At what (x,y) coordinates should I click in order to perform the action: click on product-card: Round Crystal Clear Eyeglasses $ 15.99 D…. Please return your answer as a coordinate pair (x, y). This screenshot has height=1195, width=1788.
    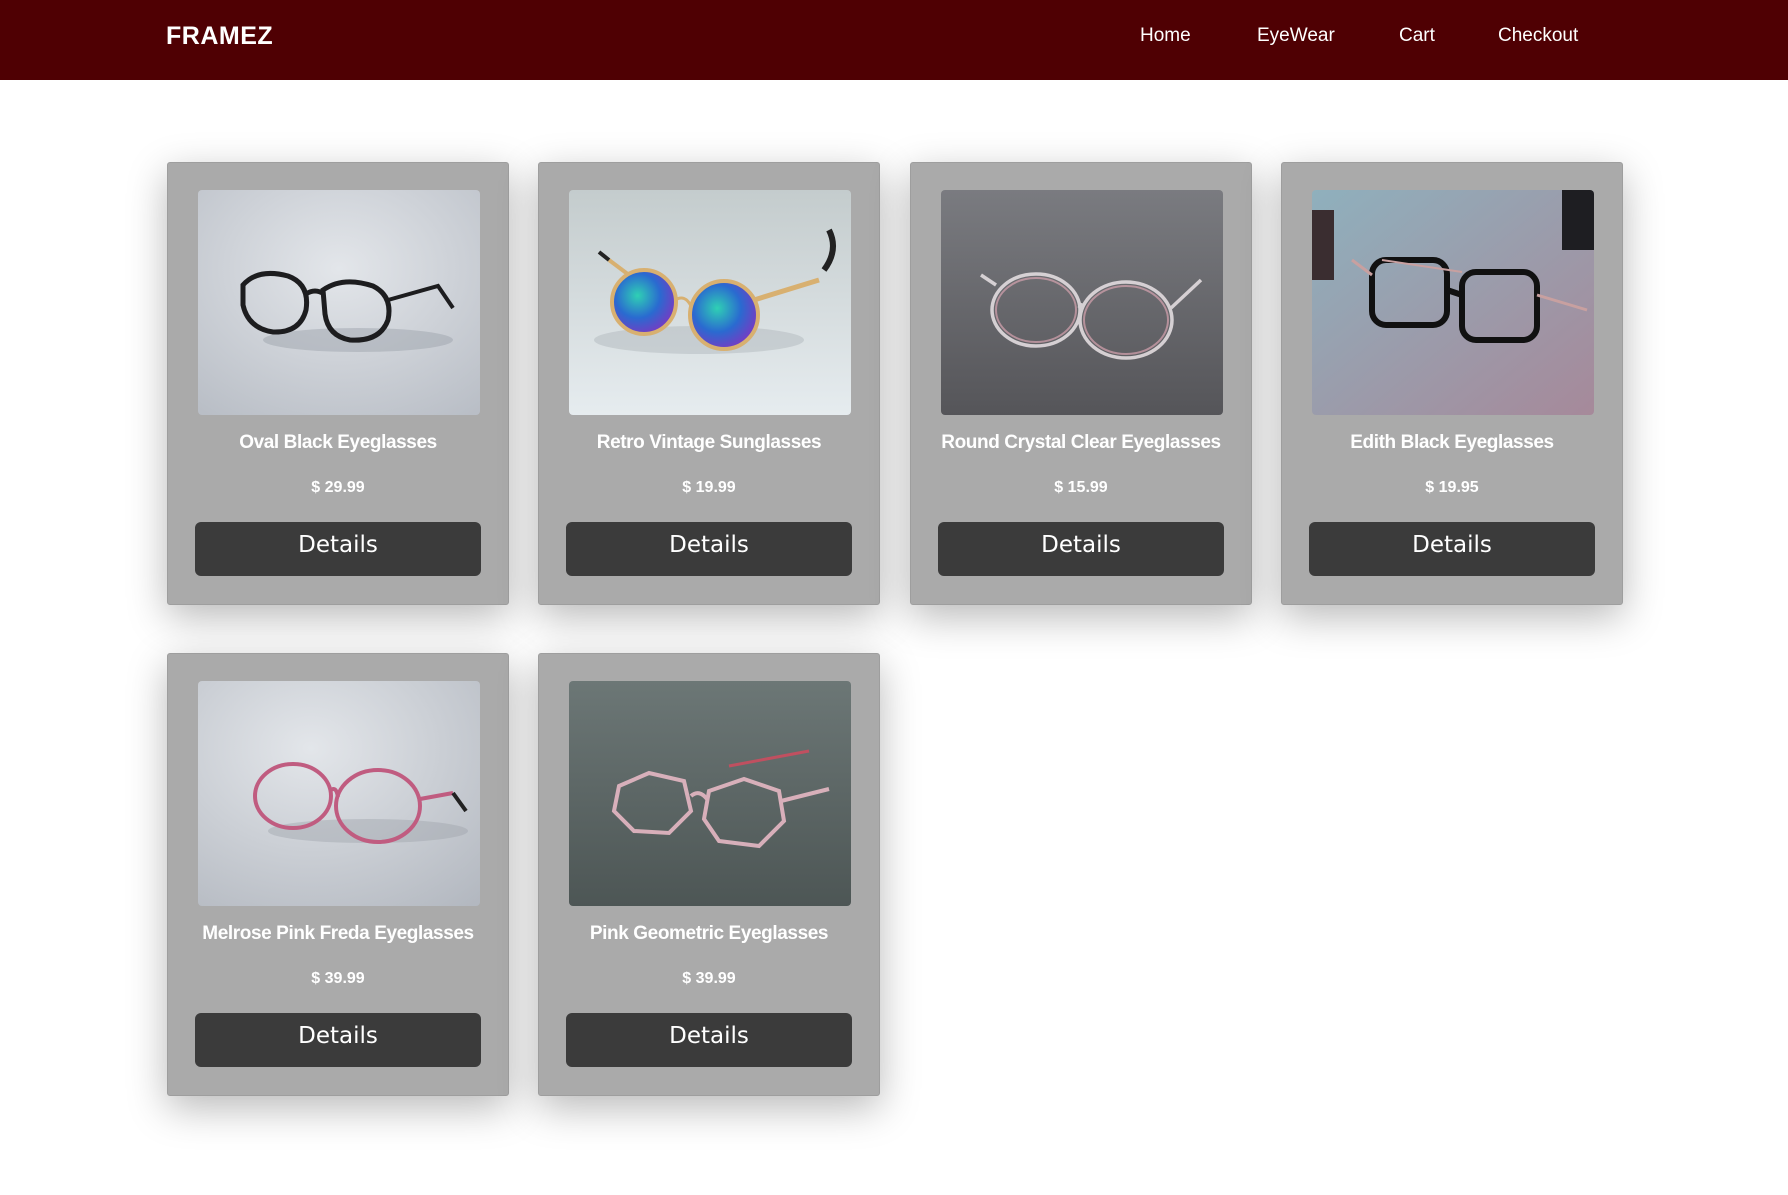
    Looking at the image, I should click on (1081, 383).